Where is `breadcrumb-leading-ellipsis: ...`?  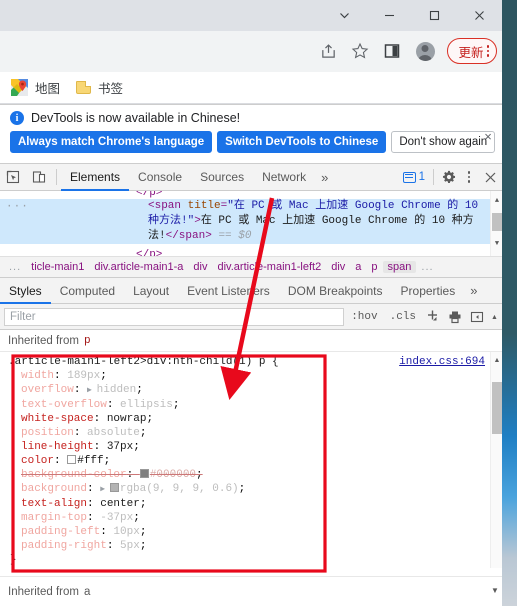 breadcrumb-leading-ellipsis: ... is located at coordinates (15, 267).